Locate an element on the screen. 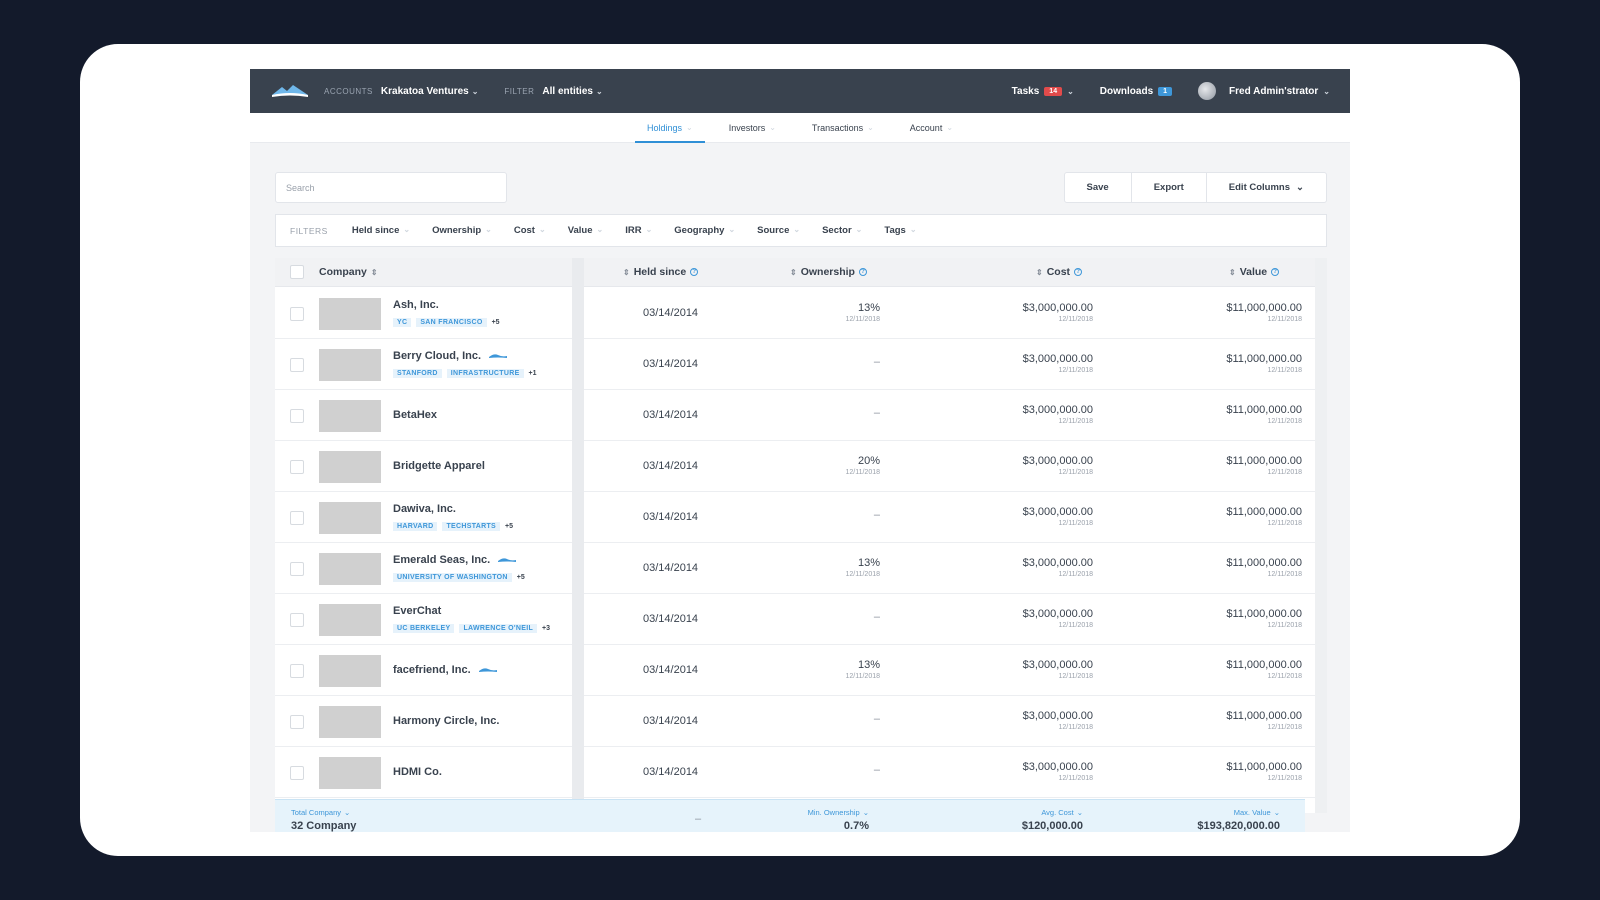 This screenshot has height=900, width=1600. company-name: Harmony Circle, Inc. is located at coordinates (446, 721).